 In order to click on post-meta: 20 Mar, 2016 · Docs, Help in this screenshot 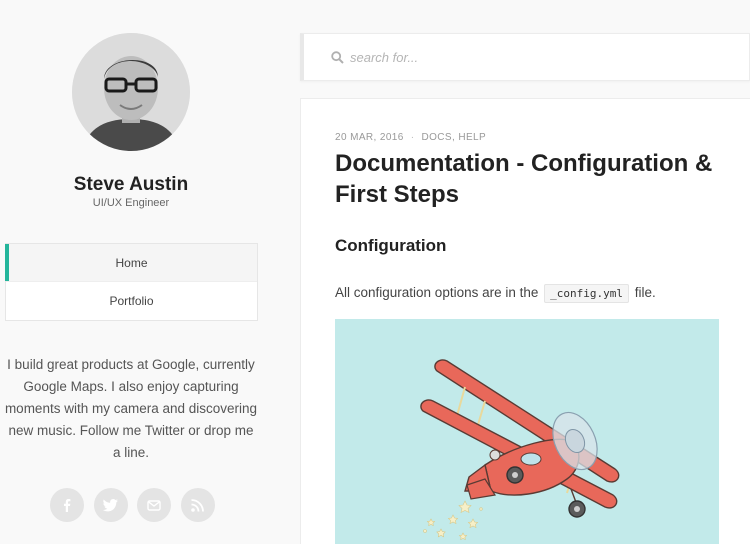, I will do `click(410, 137)`.